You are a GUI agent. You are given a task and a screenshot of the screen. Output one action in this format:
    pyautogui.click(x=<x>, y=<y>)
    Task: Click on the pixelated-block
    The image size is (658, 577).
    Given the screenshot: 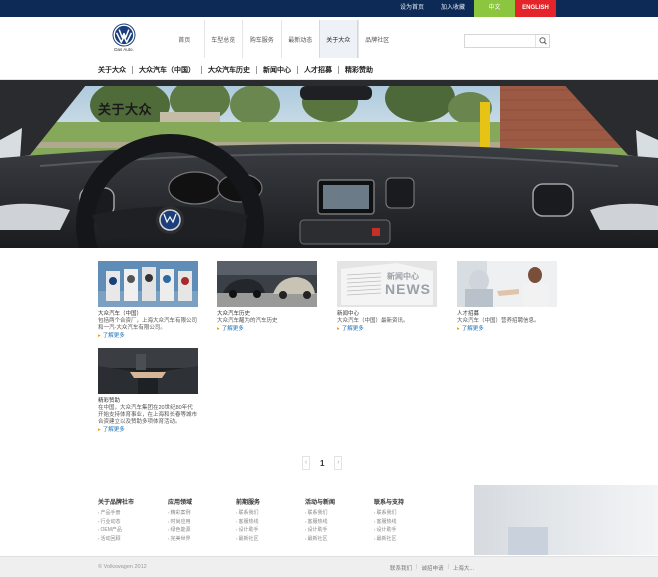 What is the action you would take?
    pyautogui.click(x=528, y=541)
    